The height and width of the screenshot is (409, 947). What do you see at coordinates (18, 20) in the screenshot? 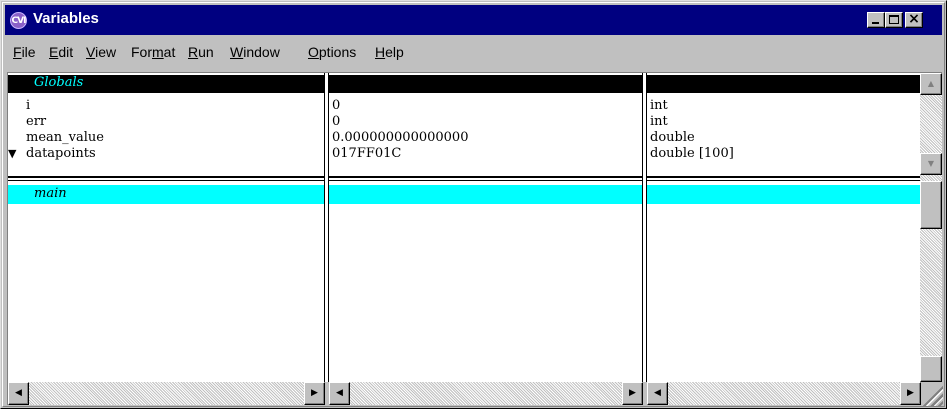
I see `app-icon: CVI` at bounding box center [18, 20].